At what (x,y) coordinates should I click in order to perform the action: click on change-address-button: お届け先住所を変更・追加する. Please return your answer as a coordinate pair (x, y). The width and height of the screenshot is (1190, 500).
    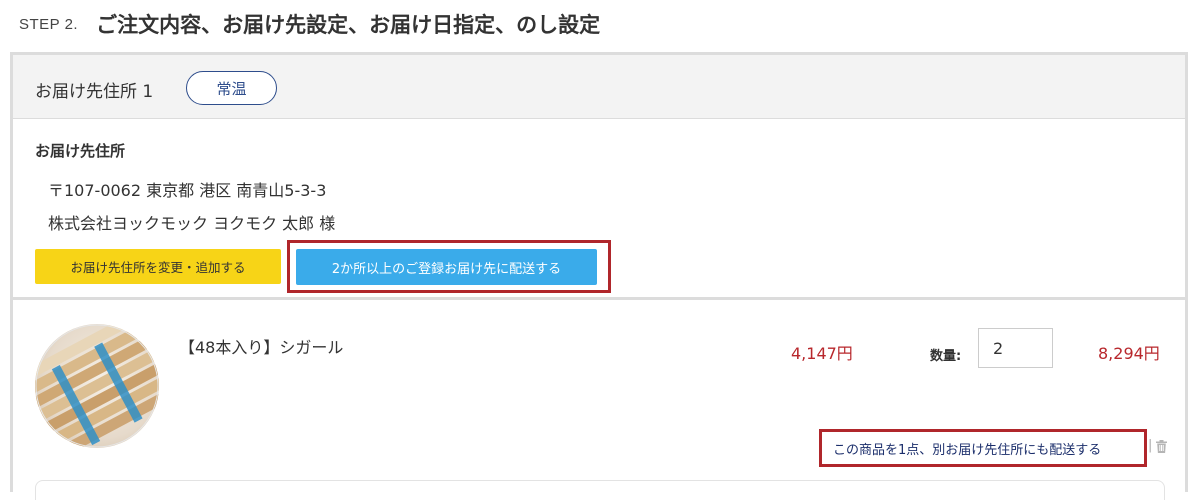
    Looking at the image, I should click on (158, 266).